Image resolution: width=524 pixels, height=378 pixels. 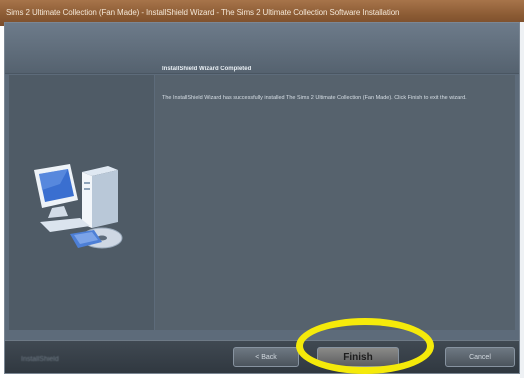 I want to click on wizard-heading: InstallShield Wizard Completed, so click(x=207, y=69).